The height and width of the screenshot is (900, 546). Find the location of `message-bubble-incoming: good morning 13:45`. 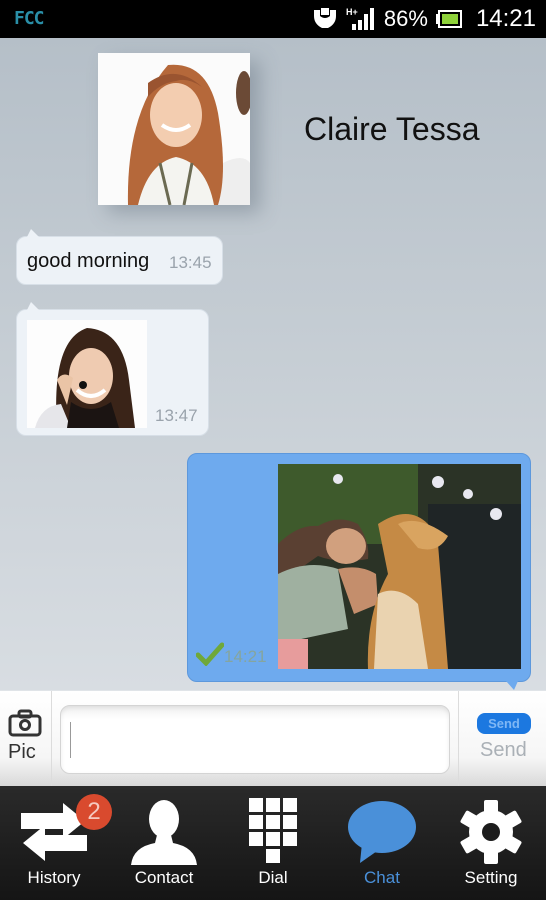

message-bubble-incoming: good morning 13:45 is located at coordinates (119, 257).